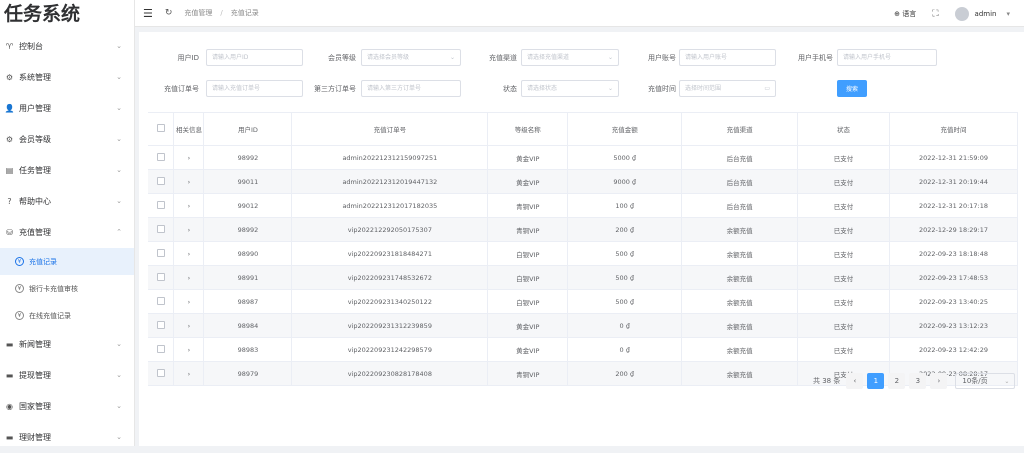 The height and width of the screenshot is (453, 1024). I want to click on cell-user-id: 98987, so click(248, 301).